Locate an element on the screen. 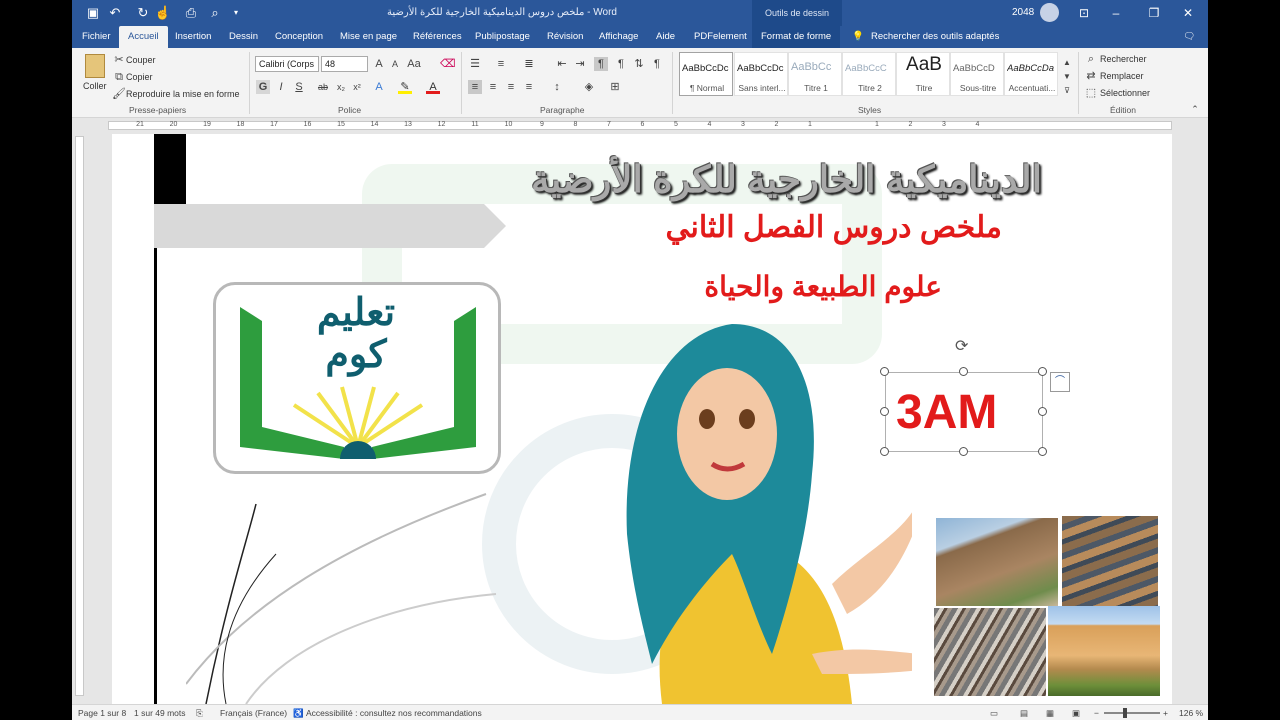 This screenshot has width=1280, height=720. tab-revision: Révision is located at coordinates (565, 37).